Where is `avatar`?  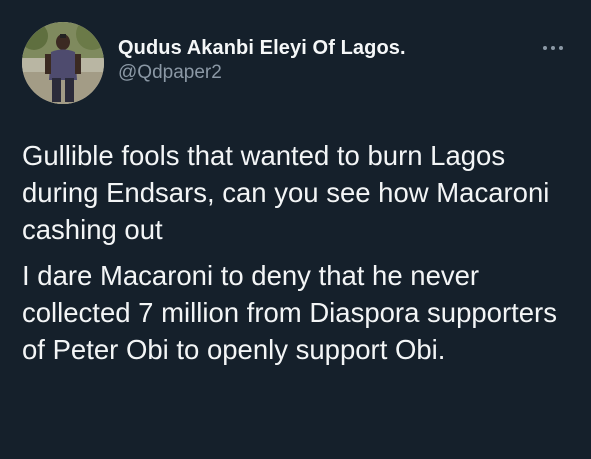
avatar is located at coordinates (63, 63).